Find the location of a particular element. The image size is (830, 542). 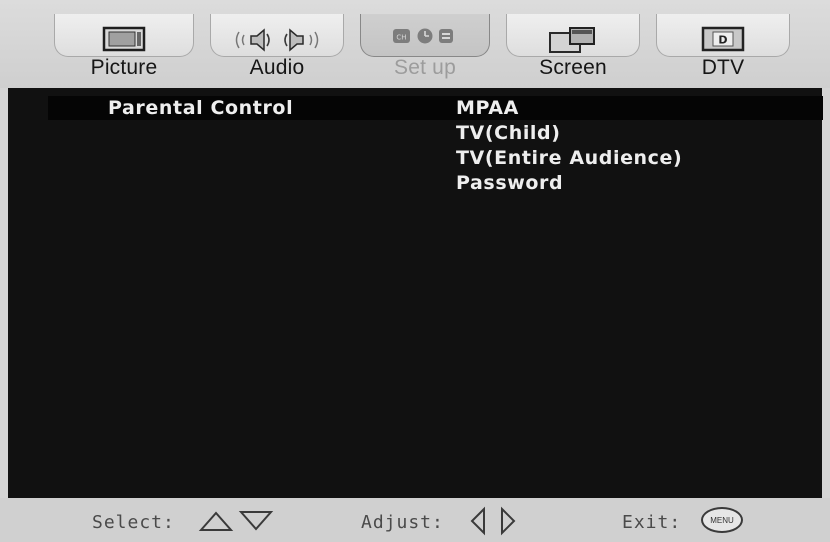

tab-screen-label: Screen is located at coordinates (573, 67).